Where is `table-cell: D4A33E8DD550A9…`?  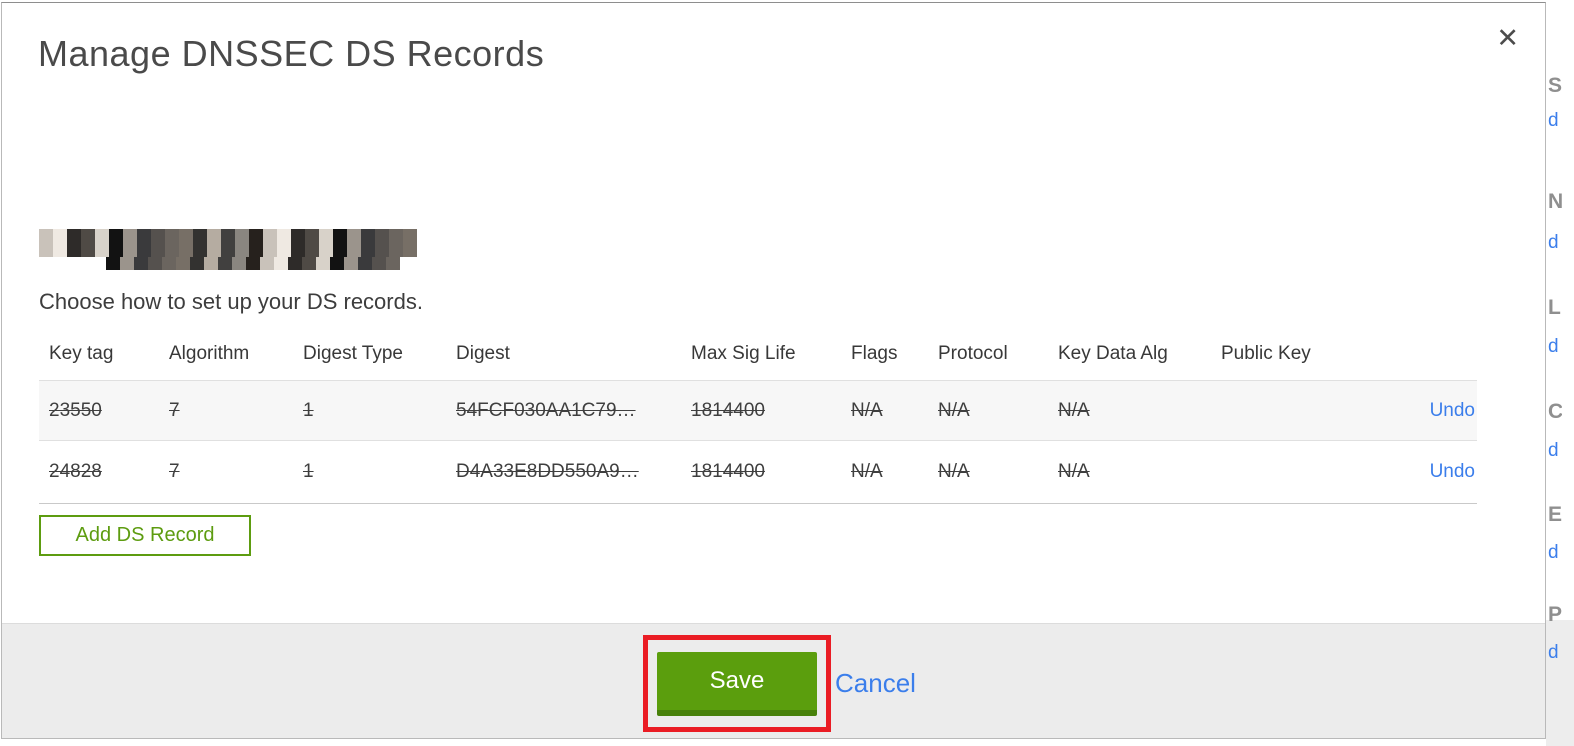
table-cell: D4A33E8DD550A9… is located at coordinates (547, 471).